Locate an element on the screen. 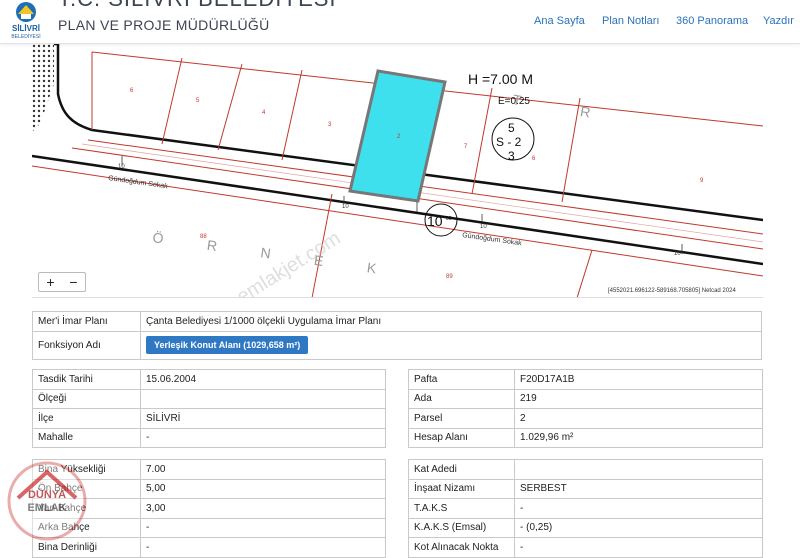  svg-text: SİLİVRİ is located at coordinates (26, 28).